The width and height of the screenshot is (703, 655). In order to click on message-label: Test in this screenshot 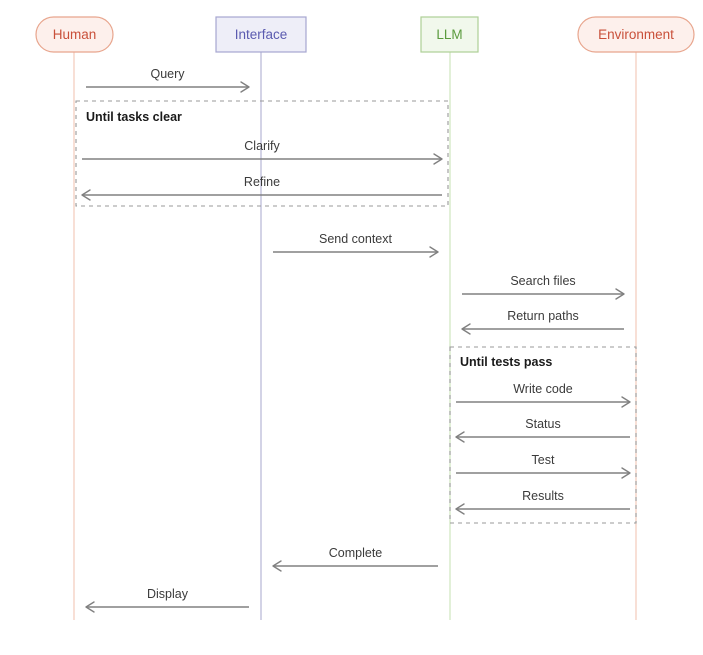, I will do `click(543, 460)`.